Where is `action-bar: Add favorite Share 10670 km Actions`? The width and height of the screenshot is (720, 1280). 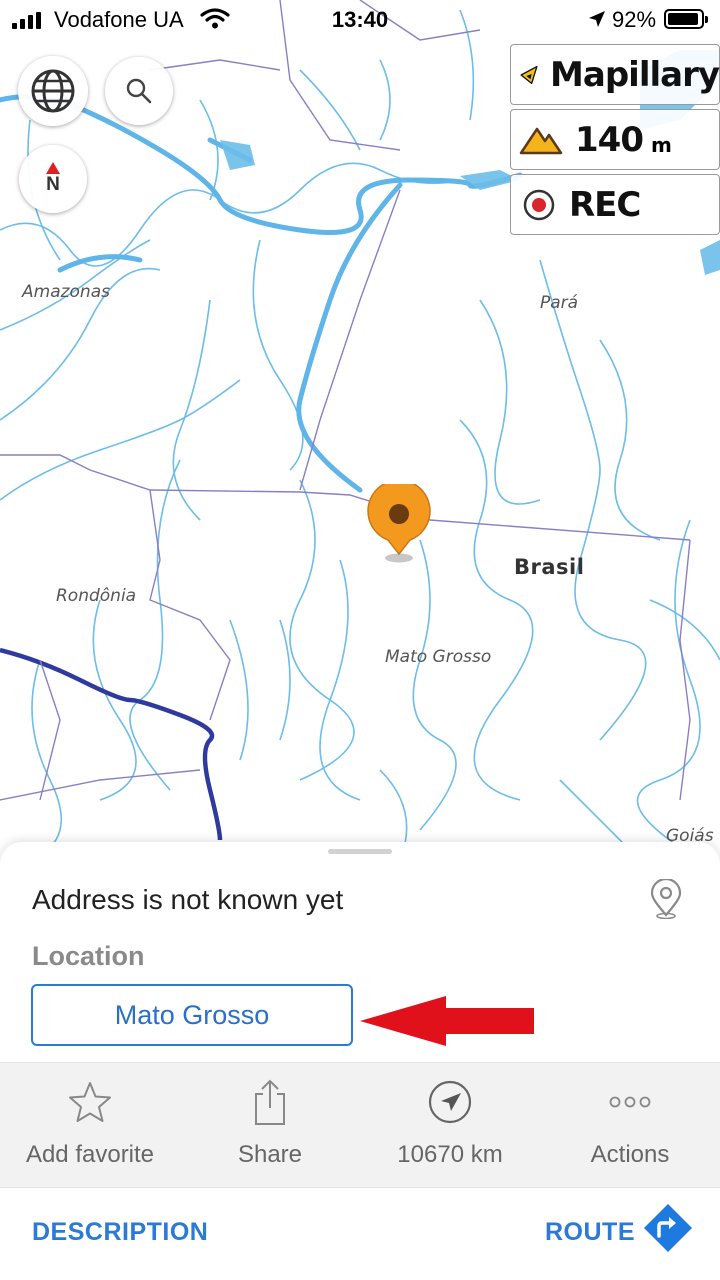 action-bar: Add favorite Share 10670 km Actions is located at coordinates (360, 1125).